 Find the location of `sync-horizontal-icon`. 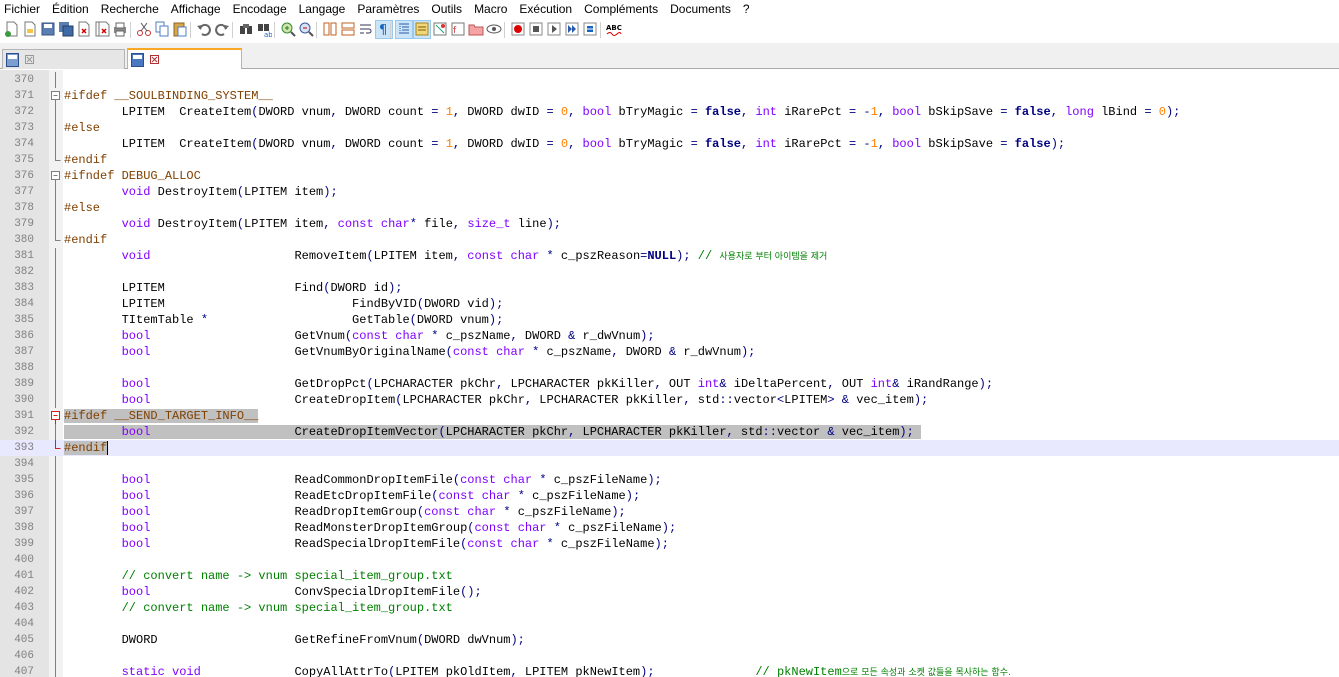

sync-horizontal-icon is located at coordinates (348, 29).